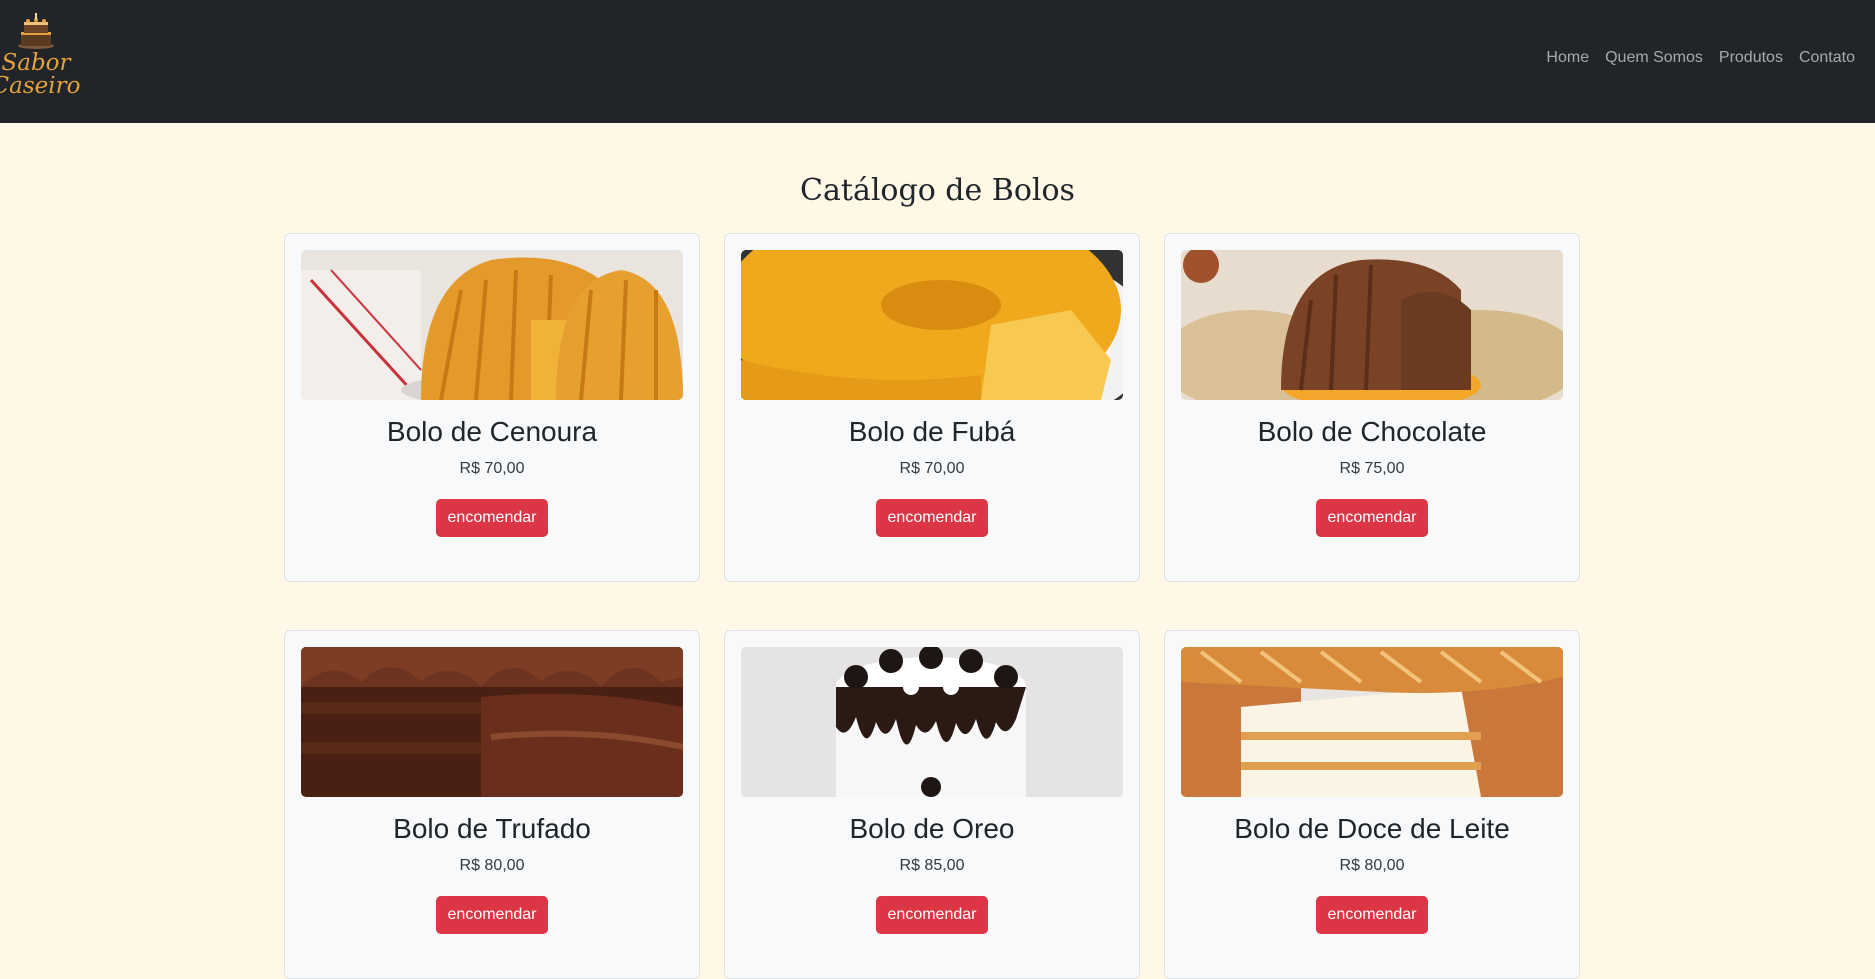  I want to click on product-card-trufado: Bolo de Trufado R$ 80,00 encomendar, so click(492, 804).